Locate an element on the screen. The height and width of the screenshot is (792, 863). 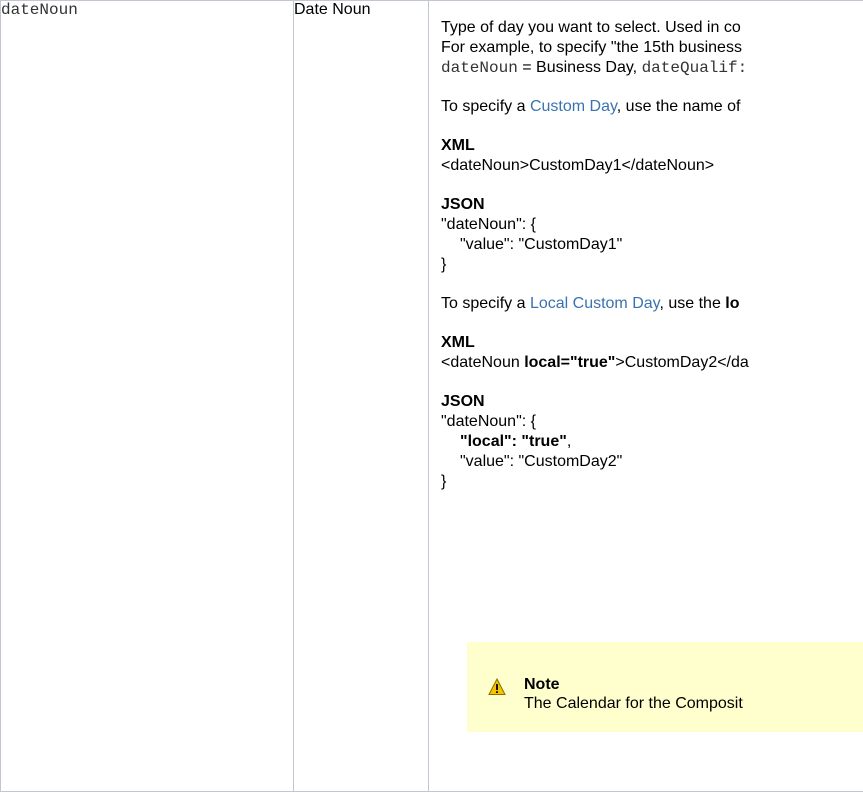
description-line-3-text: = Business Day, is located at coordinates (579, 67).